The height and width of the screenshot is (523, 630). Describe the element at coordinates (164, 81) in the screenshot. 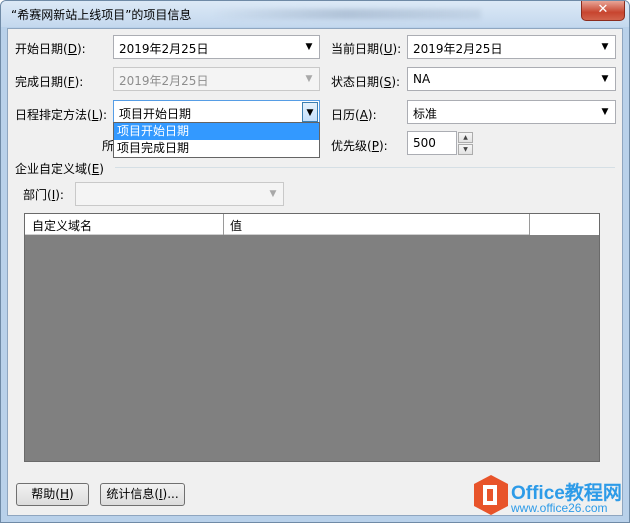

I see `finish-date-value: 2019年2月25日` at that location.